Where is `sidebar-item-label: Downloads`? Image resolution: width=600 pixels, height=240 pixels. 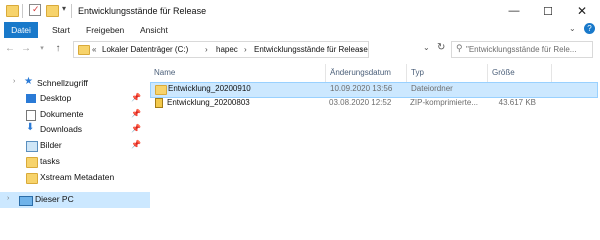 sidebar-item-label: Downloads is located at coordinates (61, 129).